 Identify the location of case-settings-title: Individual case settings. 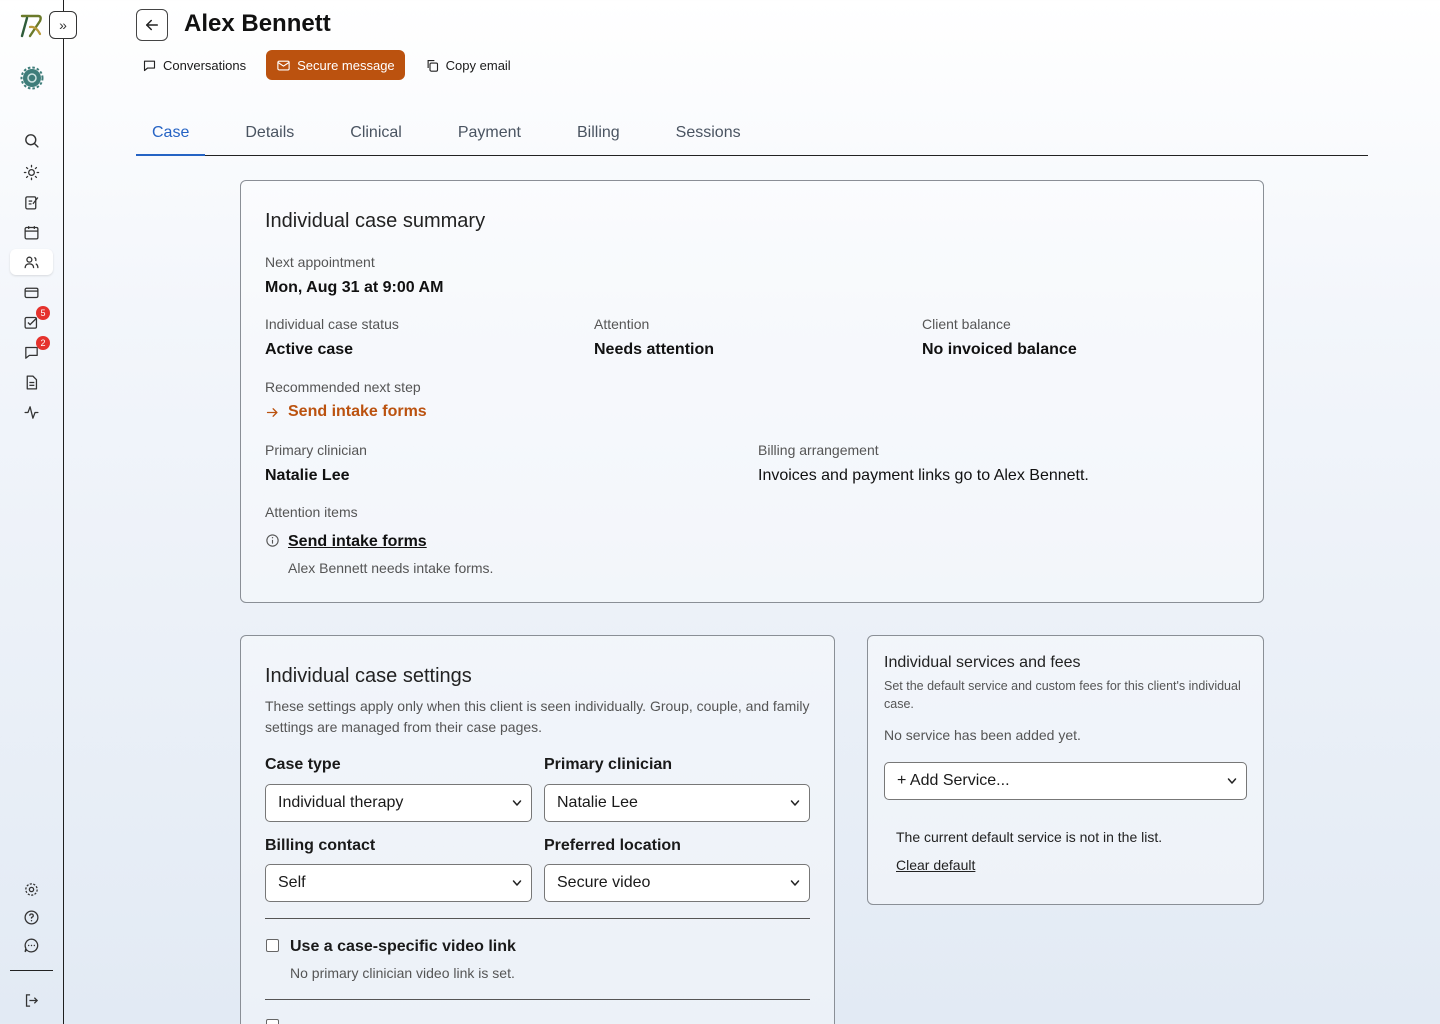
(368, 676).